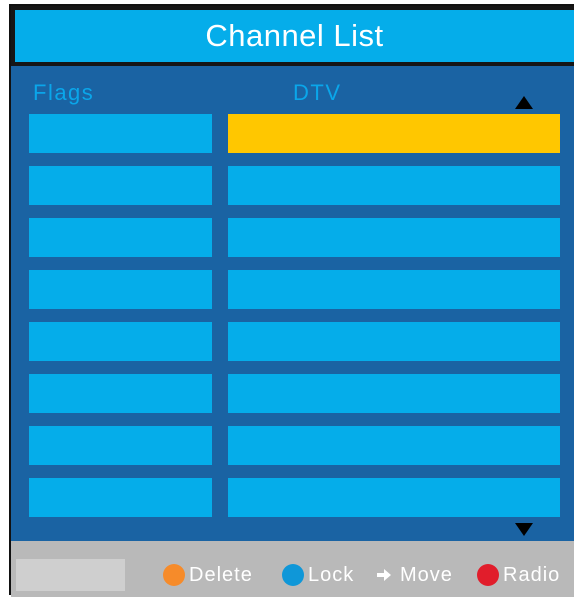  I want to click on red-dot-icon, so click(488, 575).